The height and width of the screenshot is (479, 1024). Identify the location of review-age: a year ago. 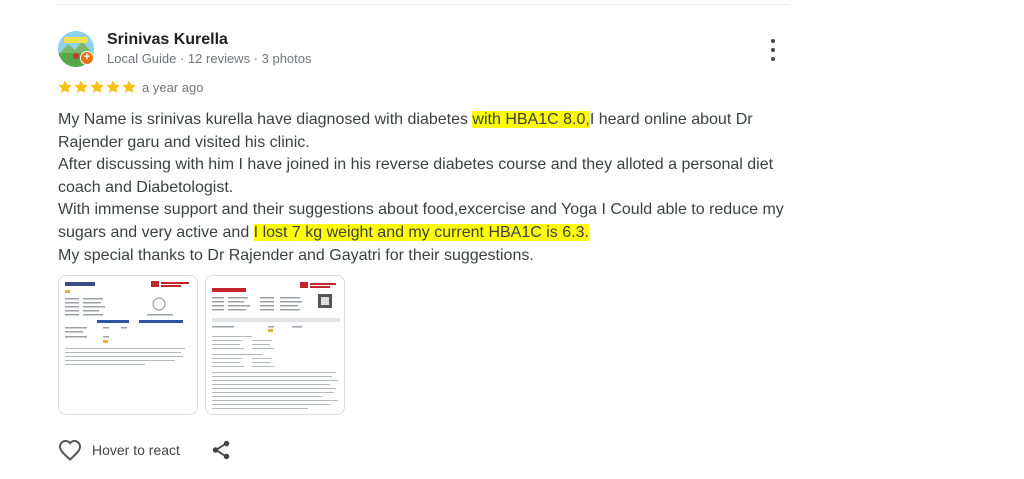
(173, 87).